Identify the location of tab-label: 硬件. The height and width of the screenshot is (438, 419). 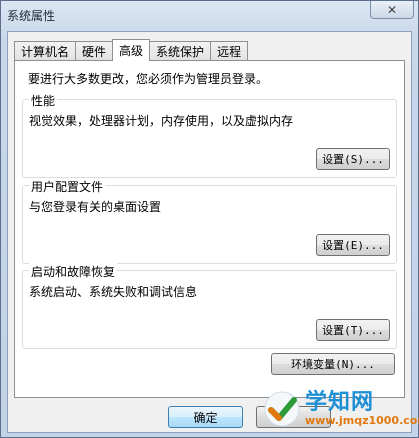
(94, 52).